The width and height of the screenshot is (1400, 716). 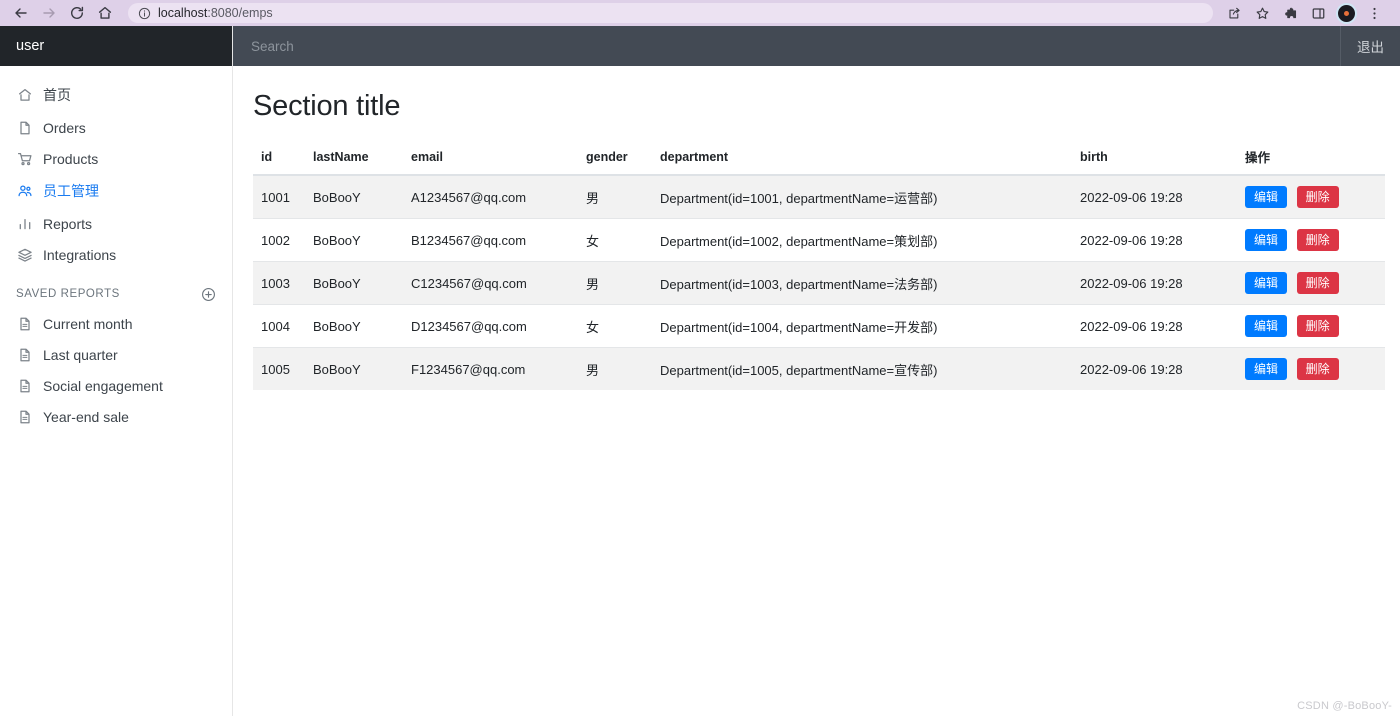 What do you see at coordinates (103, 385) in the screenshot?
I see `saved-report-label: Social engagement` at bounding box center [103, 385].